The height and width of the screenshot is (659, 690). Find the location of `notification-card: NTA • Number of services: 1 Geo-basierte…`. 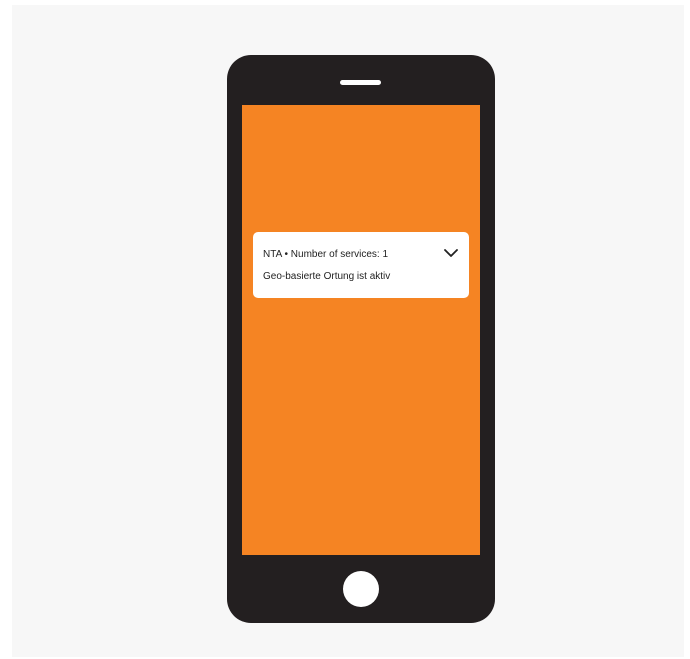

notification-card: NTA • Number of services: 1 Geo-basierte… is located at coordinates (361, 265).